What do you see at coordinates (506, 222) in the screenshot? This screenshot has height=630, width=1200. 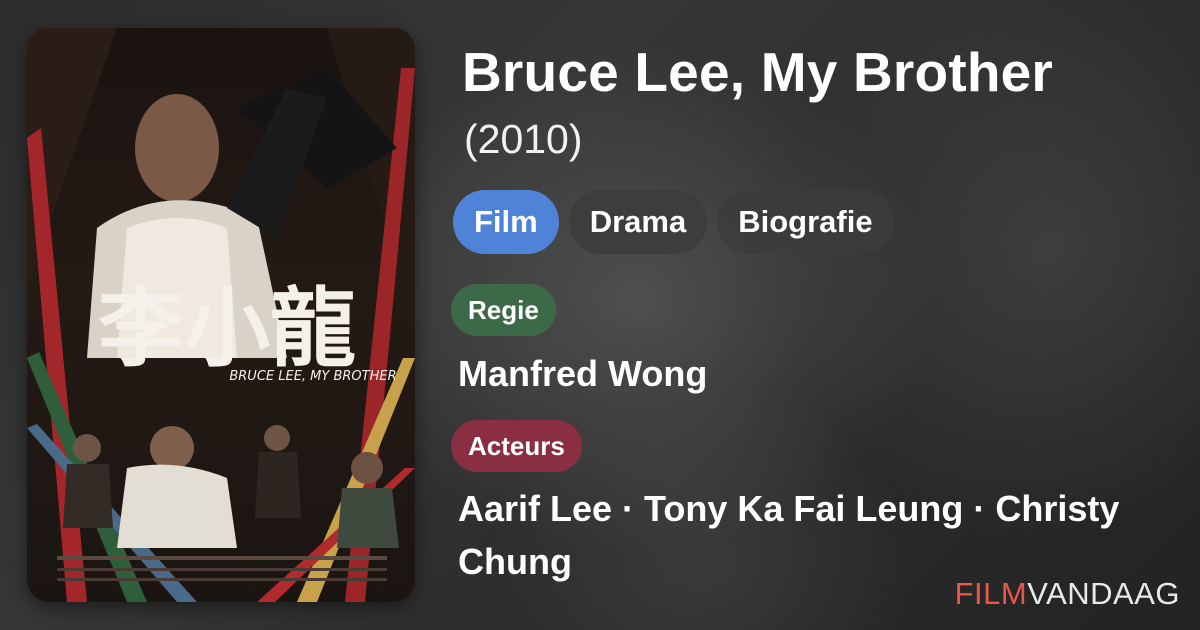 I see `genre-chip-film: Film` at bounding box center [506, 222].